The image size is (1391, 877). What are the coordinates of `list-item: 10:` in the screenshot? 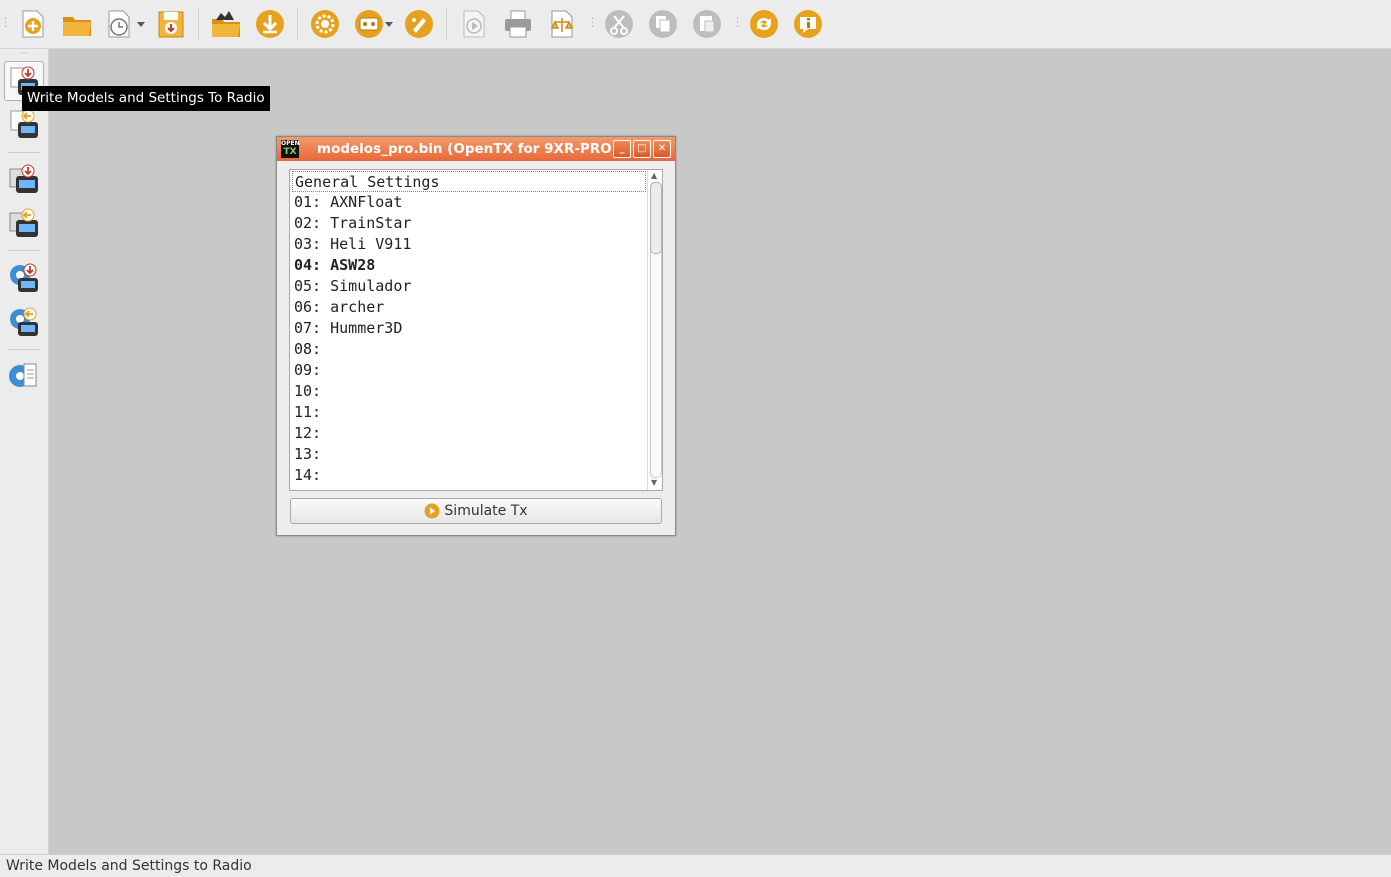 It's located at (469, 391).